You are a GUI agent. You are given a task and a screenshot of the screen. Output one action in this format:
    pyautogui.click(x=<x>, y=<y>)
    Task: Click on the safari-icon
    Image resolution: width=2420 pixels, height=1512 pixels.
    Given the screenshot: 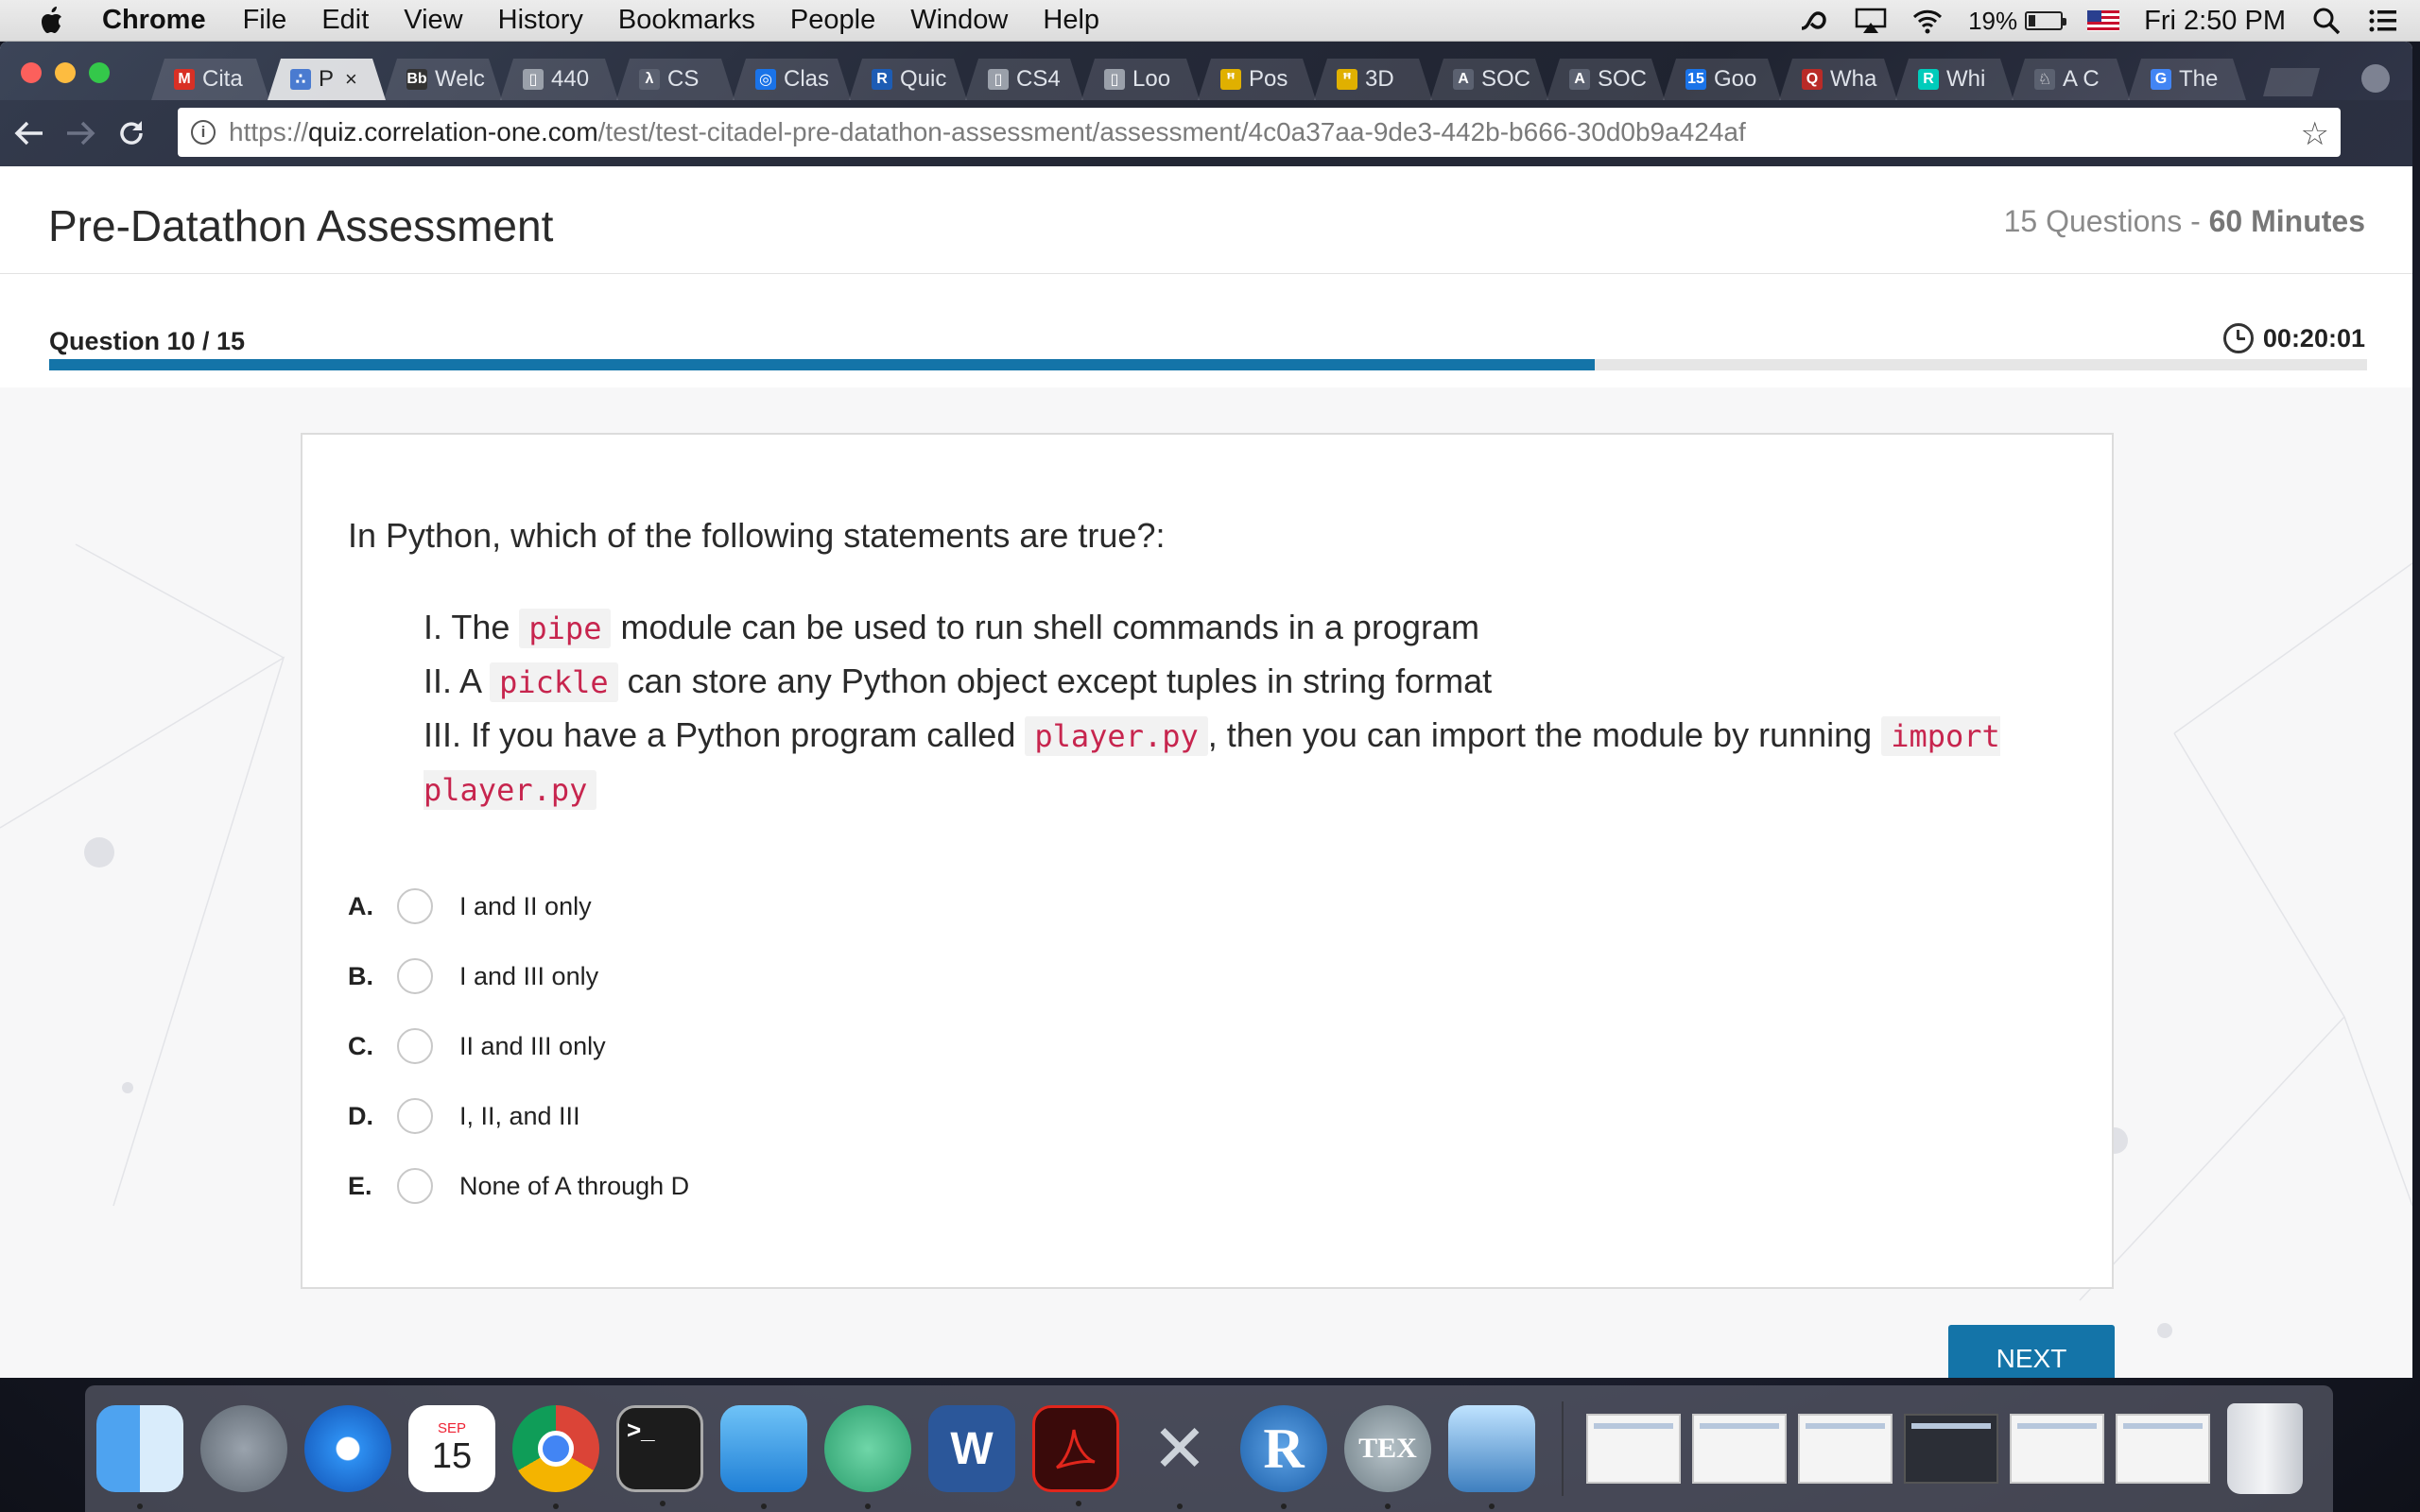 What is the action you would take?
    pyautogui.click(x=347, y=1448)
    